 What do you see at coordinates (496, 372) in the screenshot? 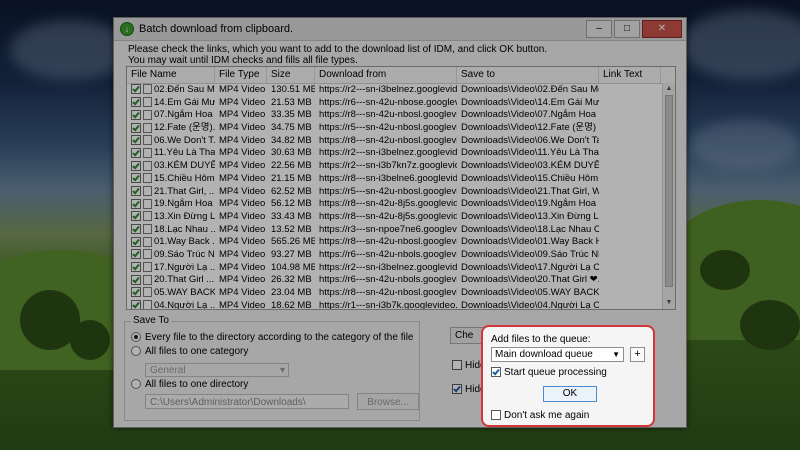
I see `checkbox-checked-icon` at bounding box center [496, 372].